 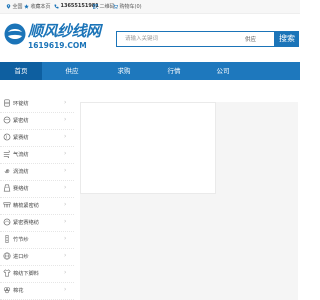 I want to click on category-item: 紧密赛络纺 ›, so click(x=37, y=223).